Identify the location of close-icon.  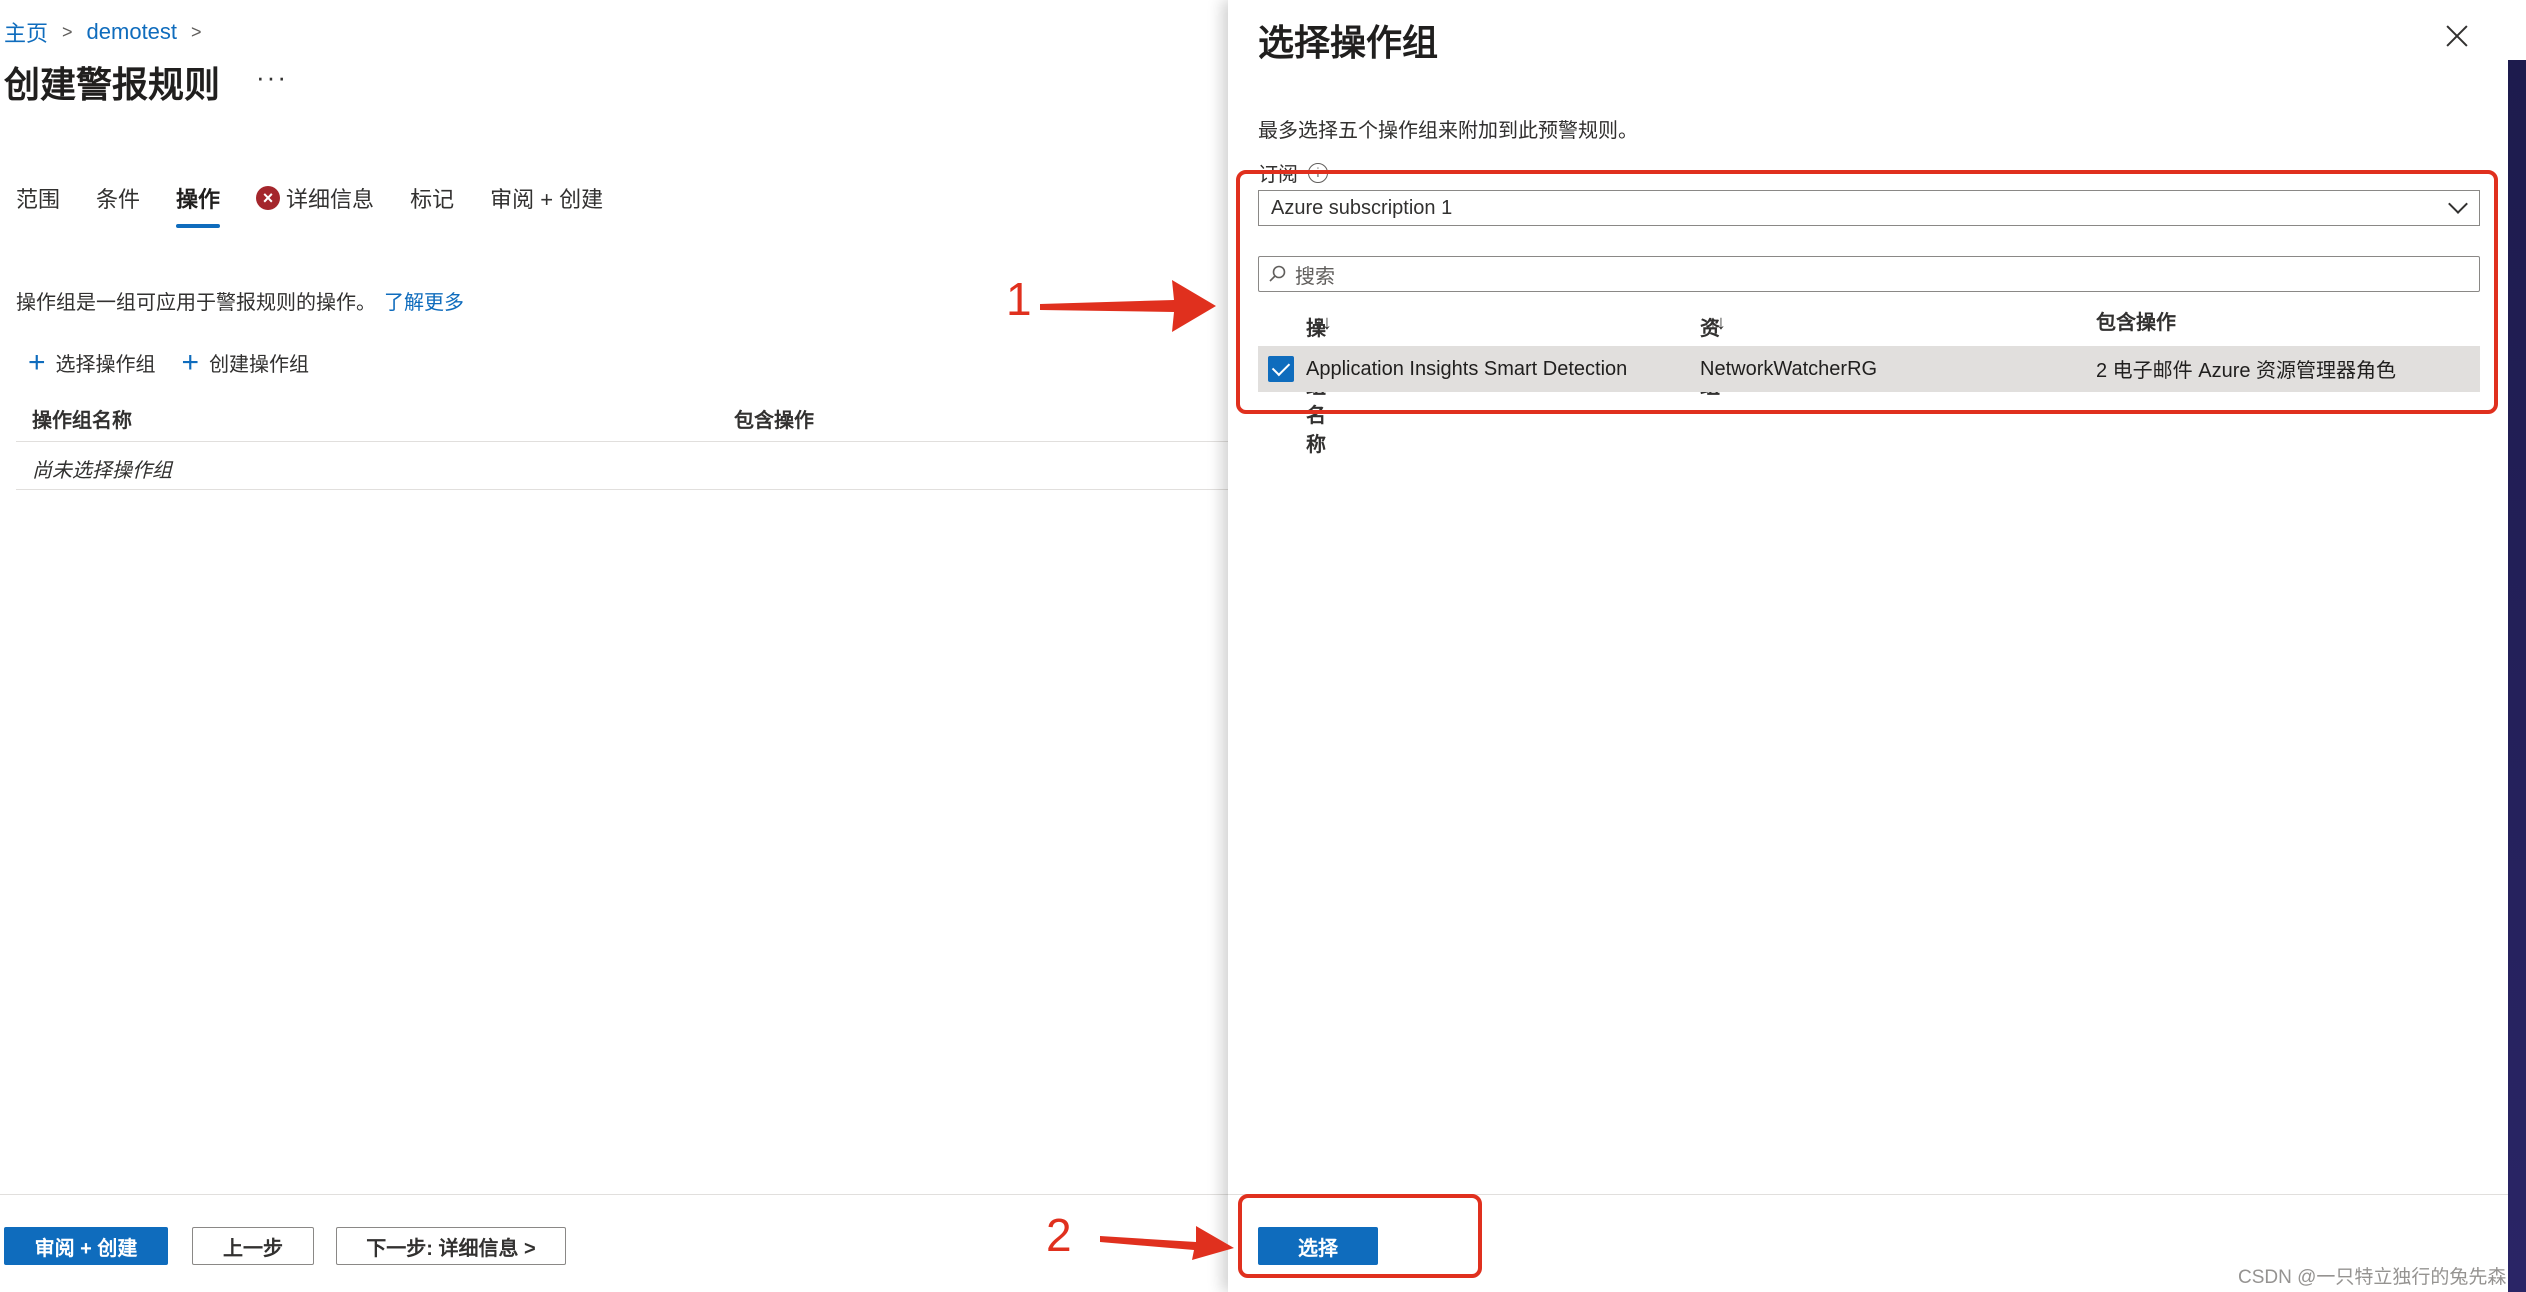
(2457, 37).